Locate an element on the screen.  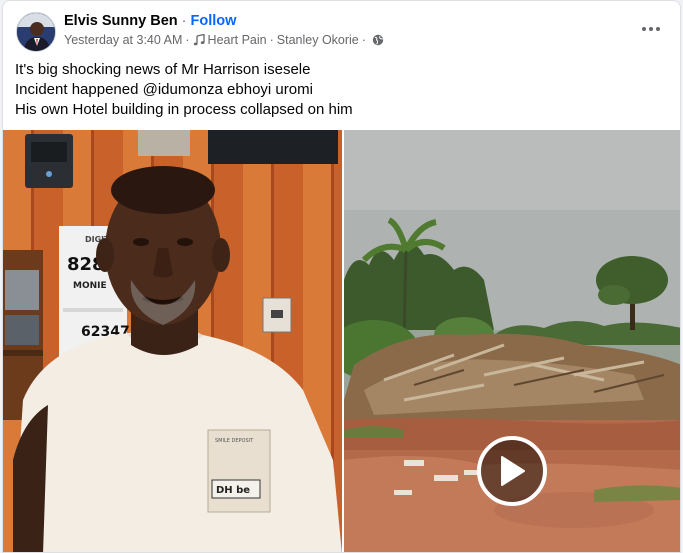
avatar is located at coordinates (36, 32).